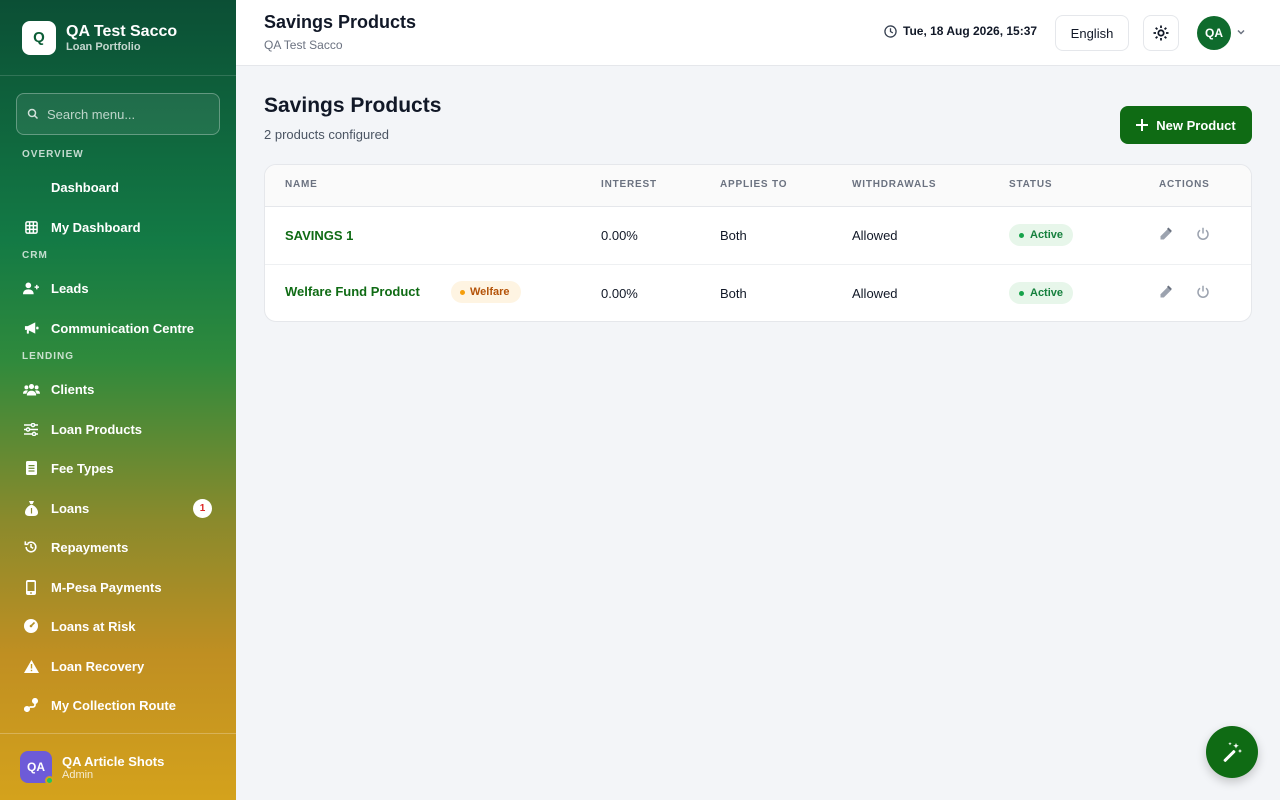 The image size is (1280, 800). I want to click on user-avatar-button: QA, so click(1214, 33).